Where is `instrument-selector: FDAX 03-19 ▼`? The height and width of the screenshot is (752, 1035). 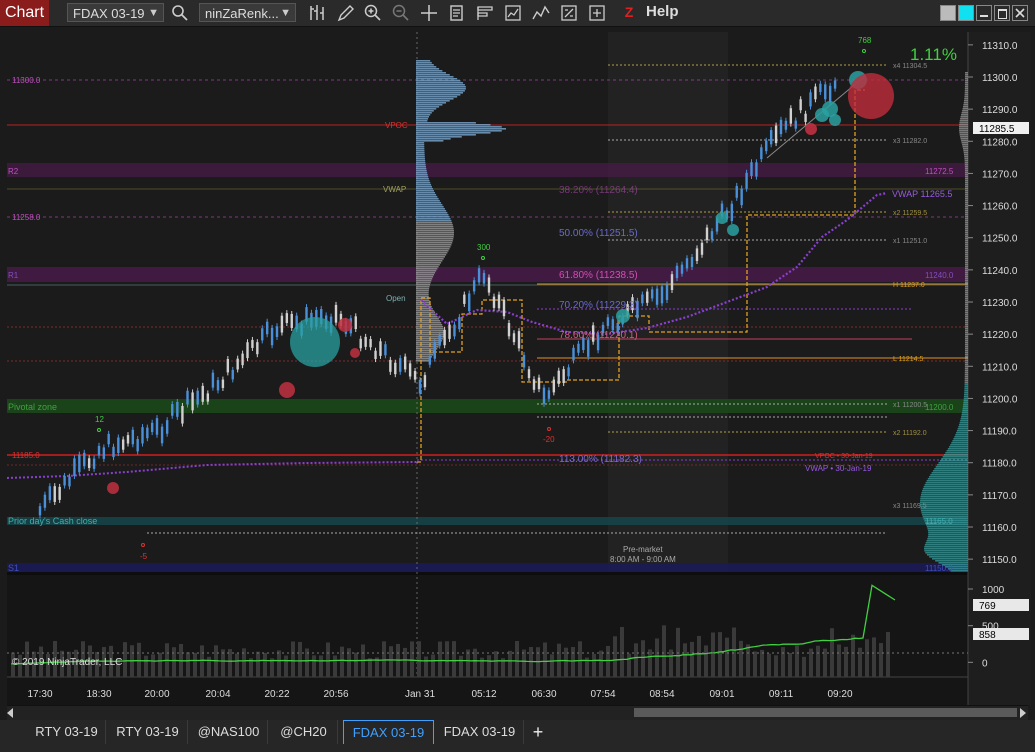
instrument-selector: FDAX 03-19 ▼ is located at coordinates (115, 12).